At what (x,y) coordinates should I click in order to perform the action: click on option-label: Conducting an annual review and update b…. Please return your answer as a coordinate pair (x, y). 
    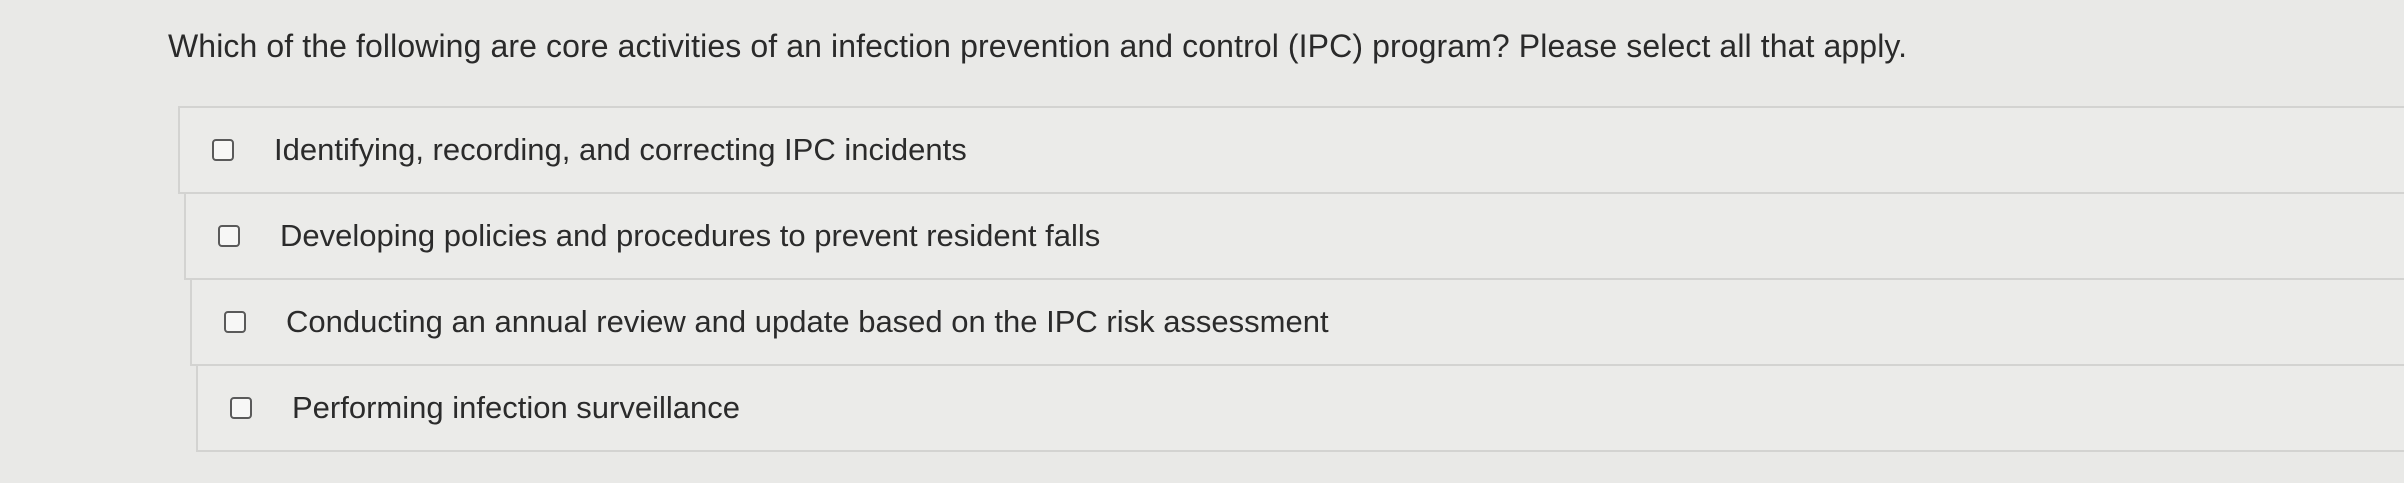
    Looking at the image, I should click on (807, 321).